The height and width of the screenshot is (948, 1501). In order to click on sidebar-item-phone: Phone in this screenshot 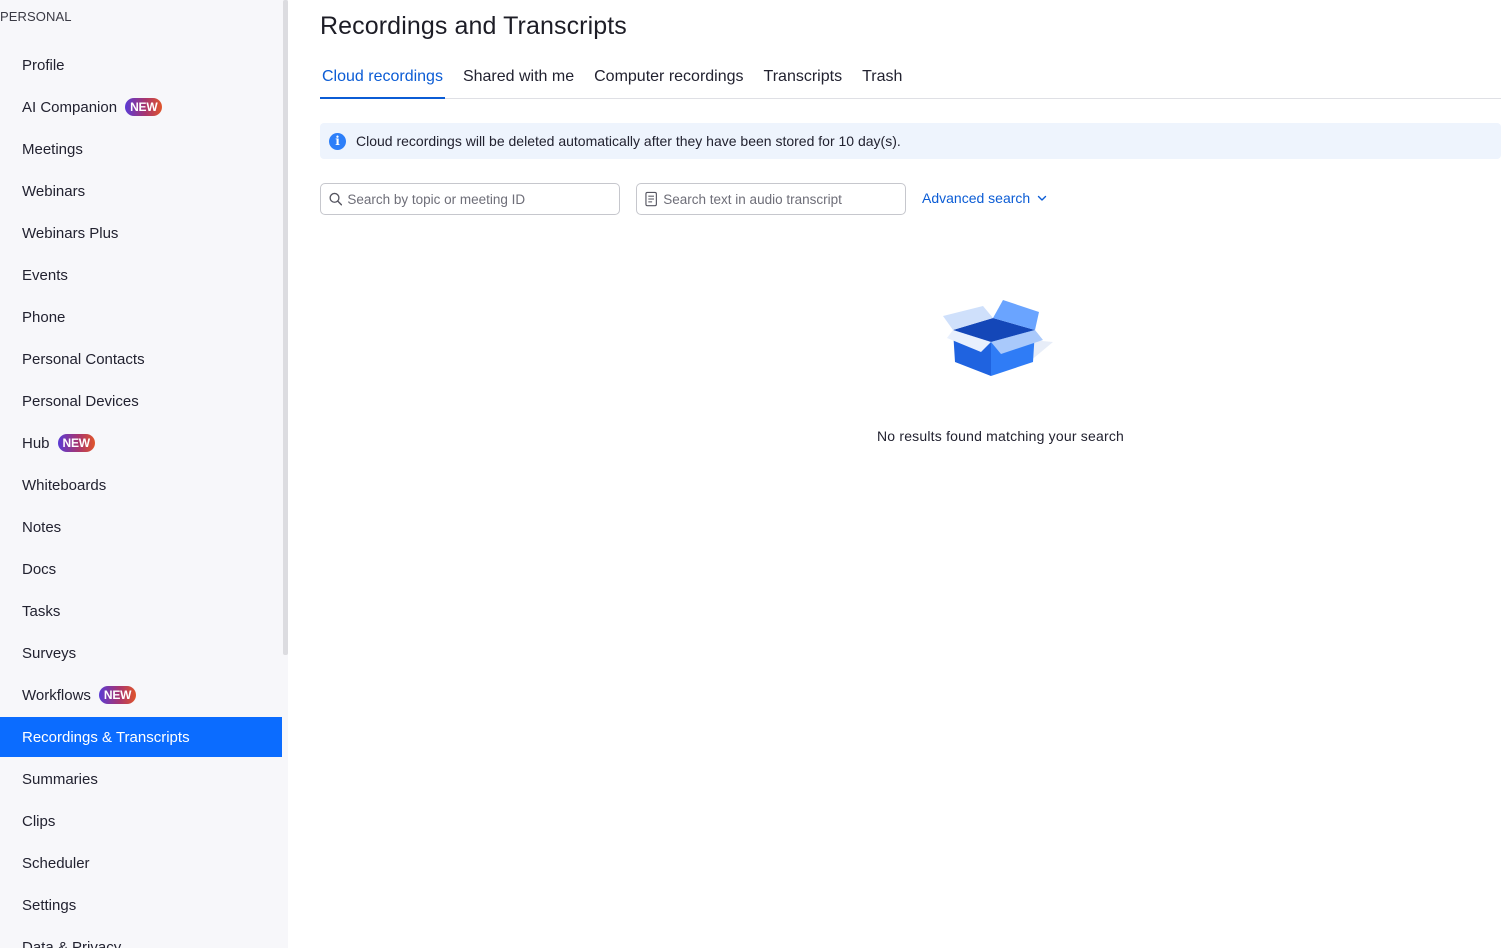, I will do `click(141, 317)`.